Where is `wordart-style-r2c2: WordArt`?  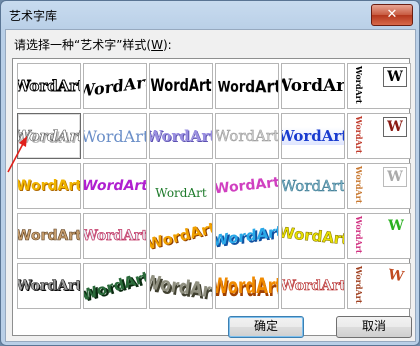 wordart-style-r2c2: WordArt is located at coordinates (181, 186).